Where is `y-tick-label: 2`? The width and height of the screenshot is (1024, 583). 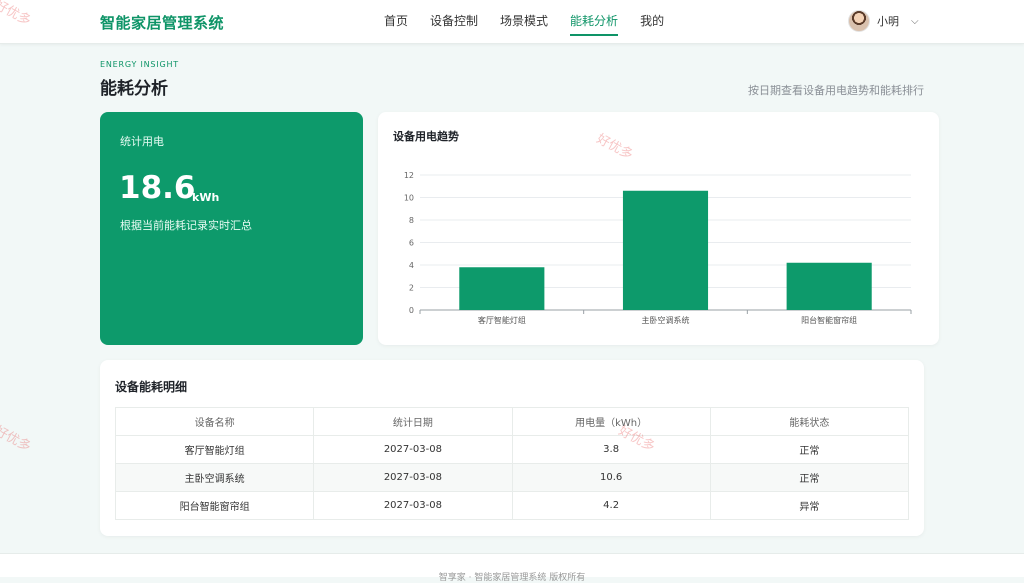
y-tick-label: 2 is located at coordinates (411, 288).